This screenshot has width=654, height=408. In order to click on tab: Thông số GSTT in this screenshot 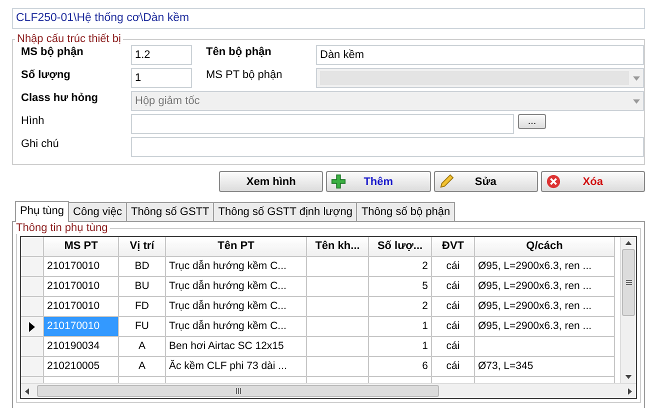, I will do `click(170, 211)`.